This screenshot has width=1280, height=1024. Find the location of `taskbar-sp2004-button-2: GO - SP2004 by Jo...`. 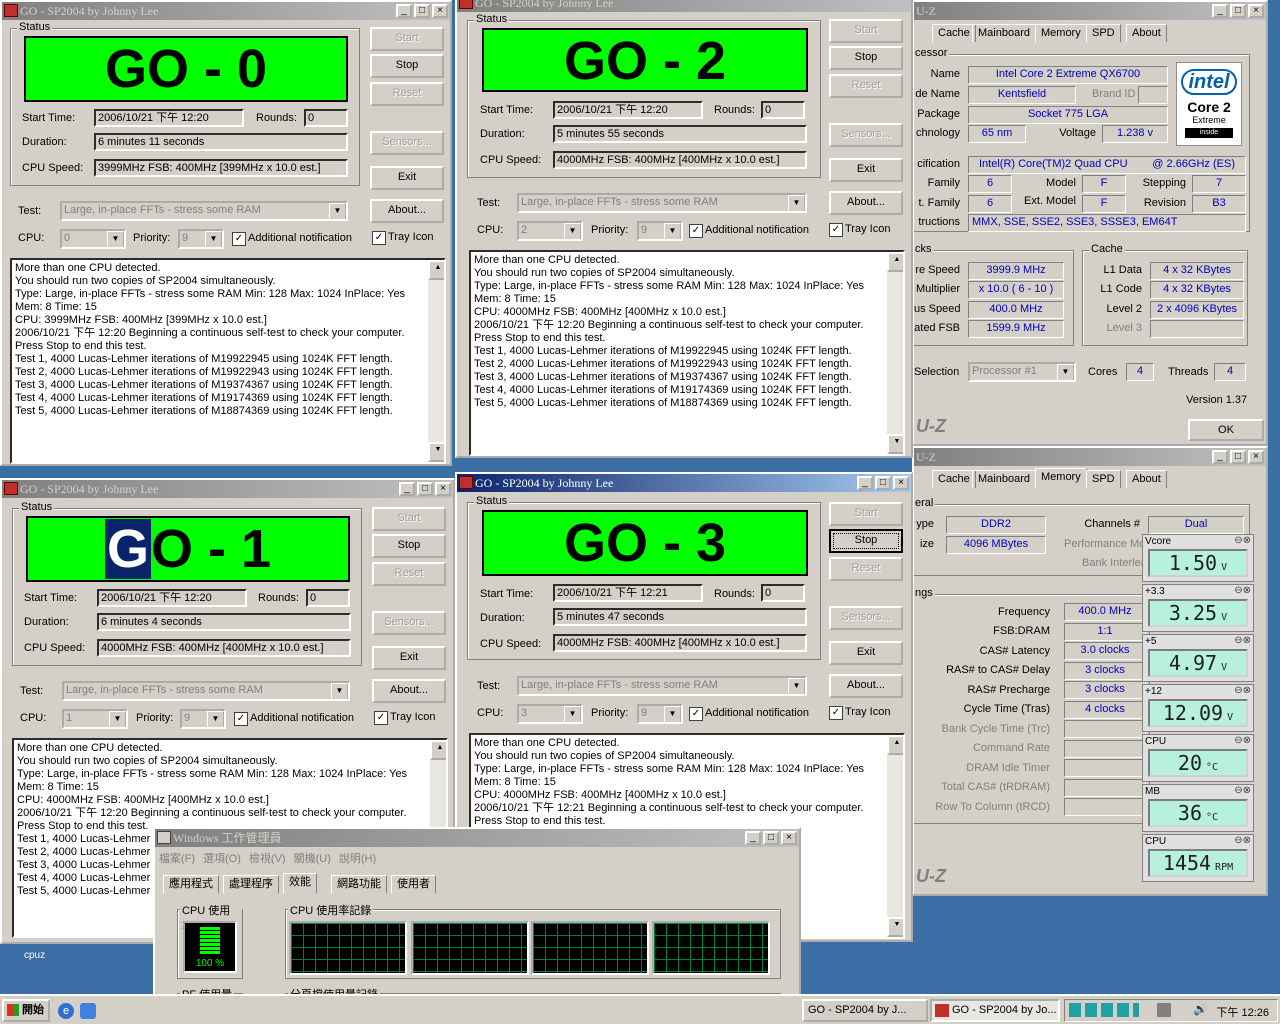

taskbar-sp2004-button-2: GO - SP2004 by Jo... is located at coordinates (995, 1010).